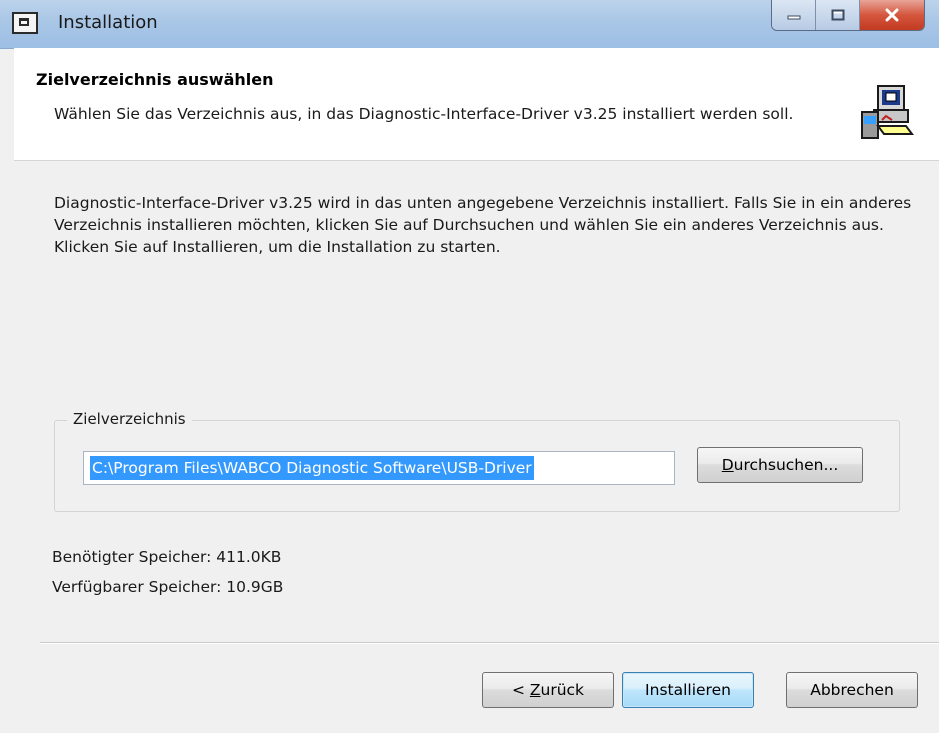  I want to click on caption-buttons, so click(848, 15).